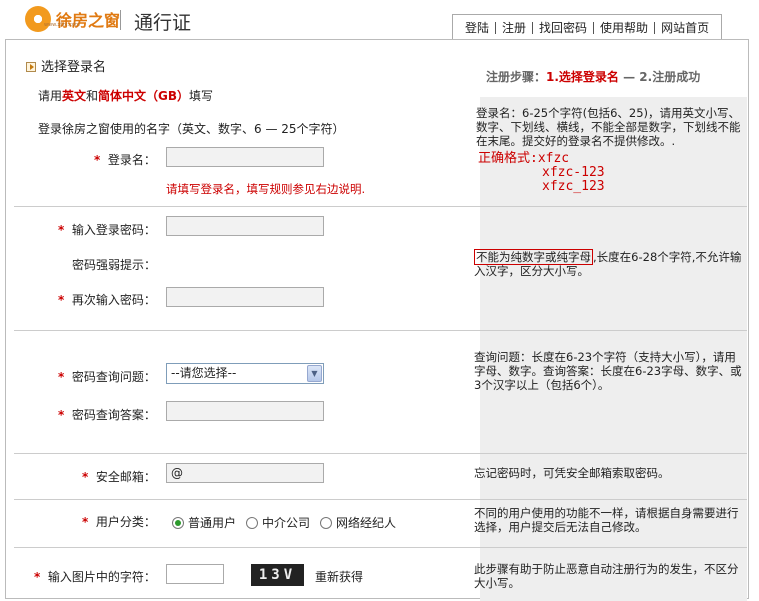 The height and width of the screenshot is (601, 759). Describe the element at coordinates (195, 574) in the screenshot. I see `captcha-input` at that location.